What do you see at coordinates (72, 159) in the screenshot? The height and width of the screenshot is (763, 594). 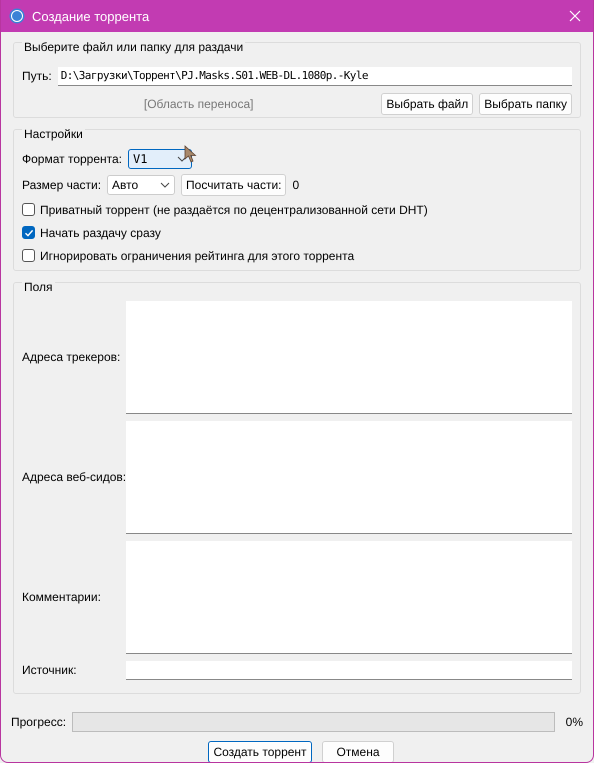 I see `format-label: Формат торрента:` at bounding box center [72, 159].